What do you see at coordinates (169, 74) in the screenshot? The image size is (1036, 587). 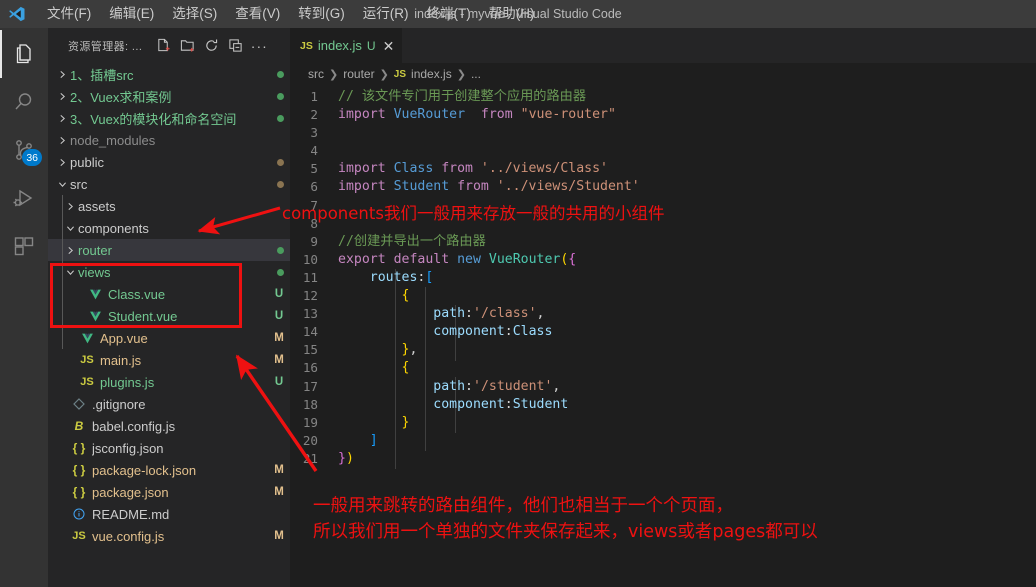 I see `tree-item-1src: 1、插槽src` at bounding box center [169, 74].